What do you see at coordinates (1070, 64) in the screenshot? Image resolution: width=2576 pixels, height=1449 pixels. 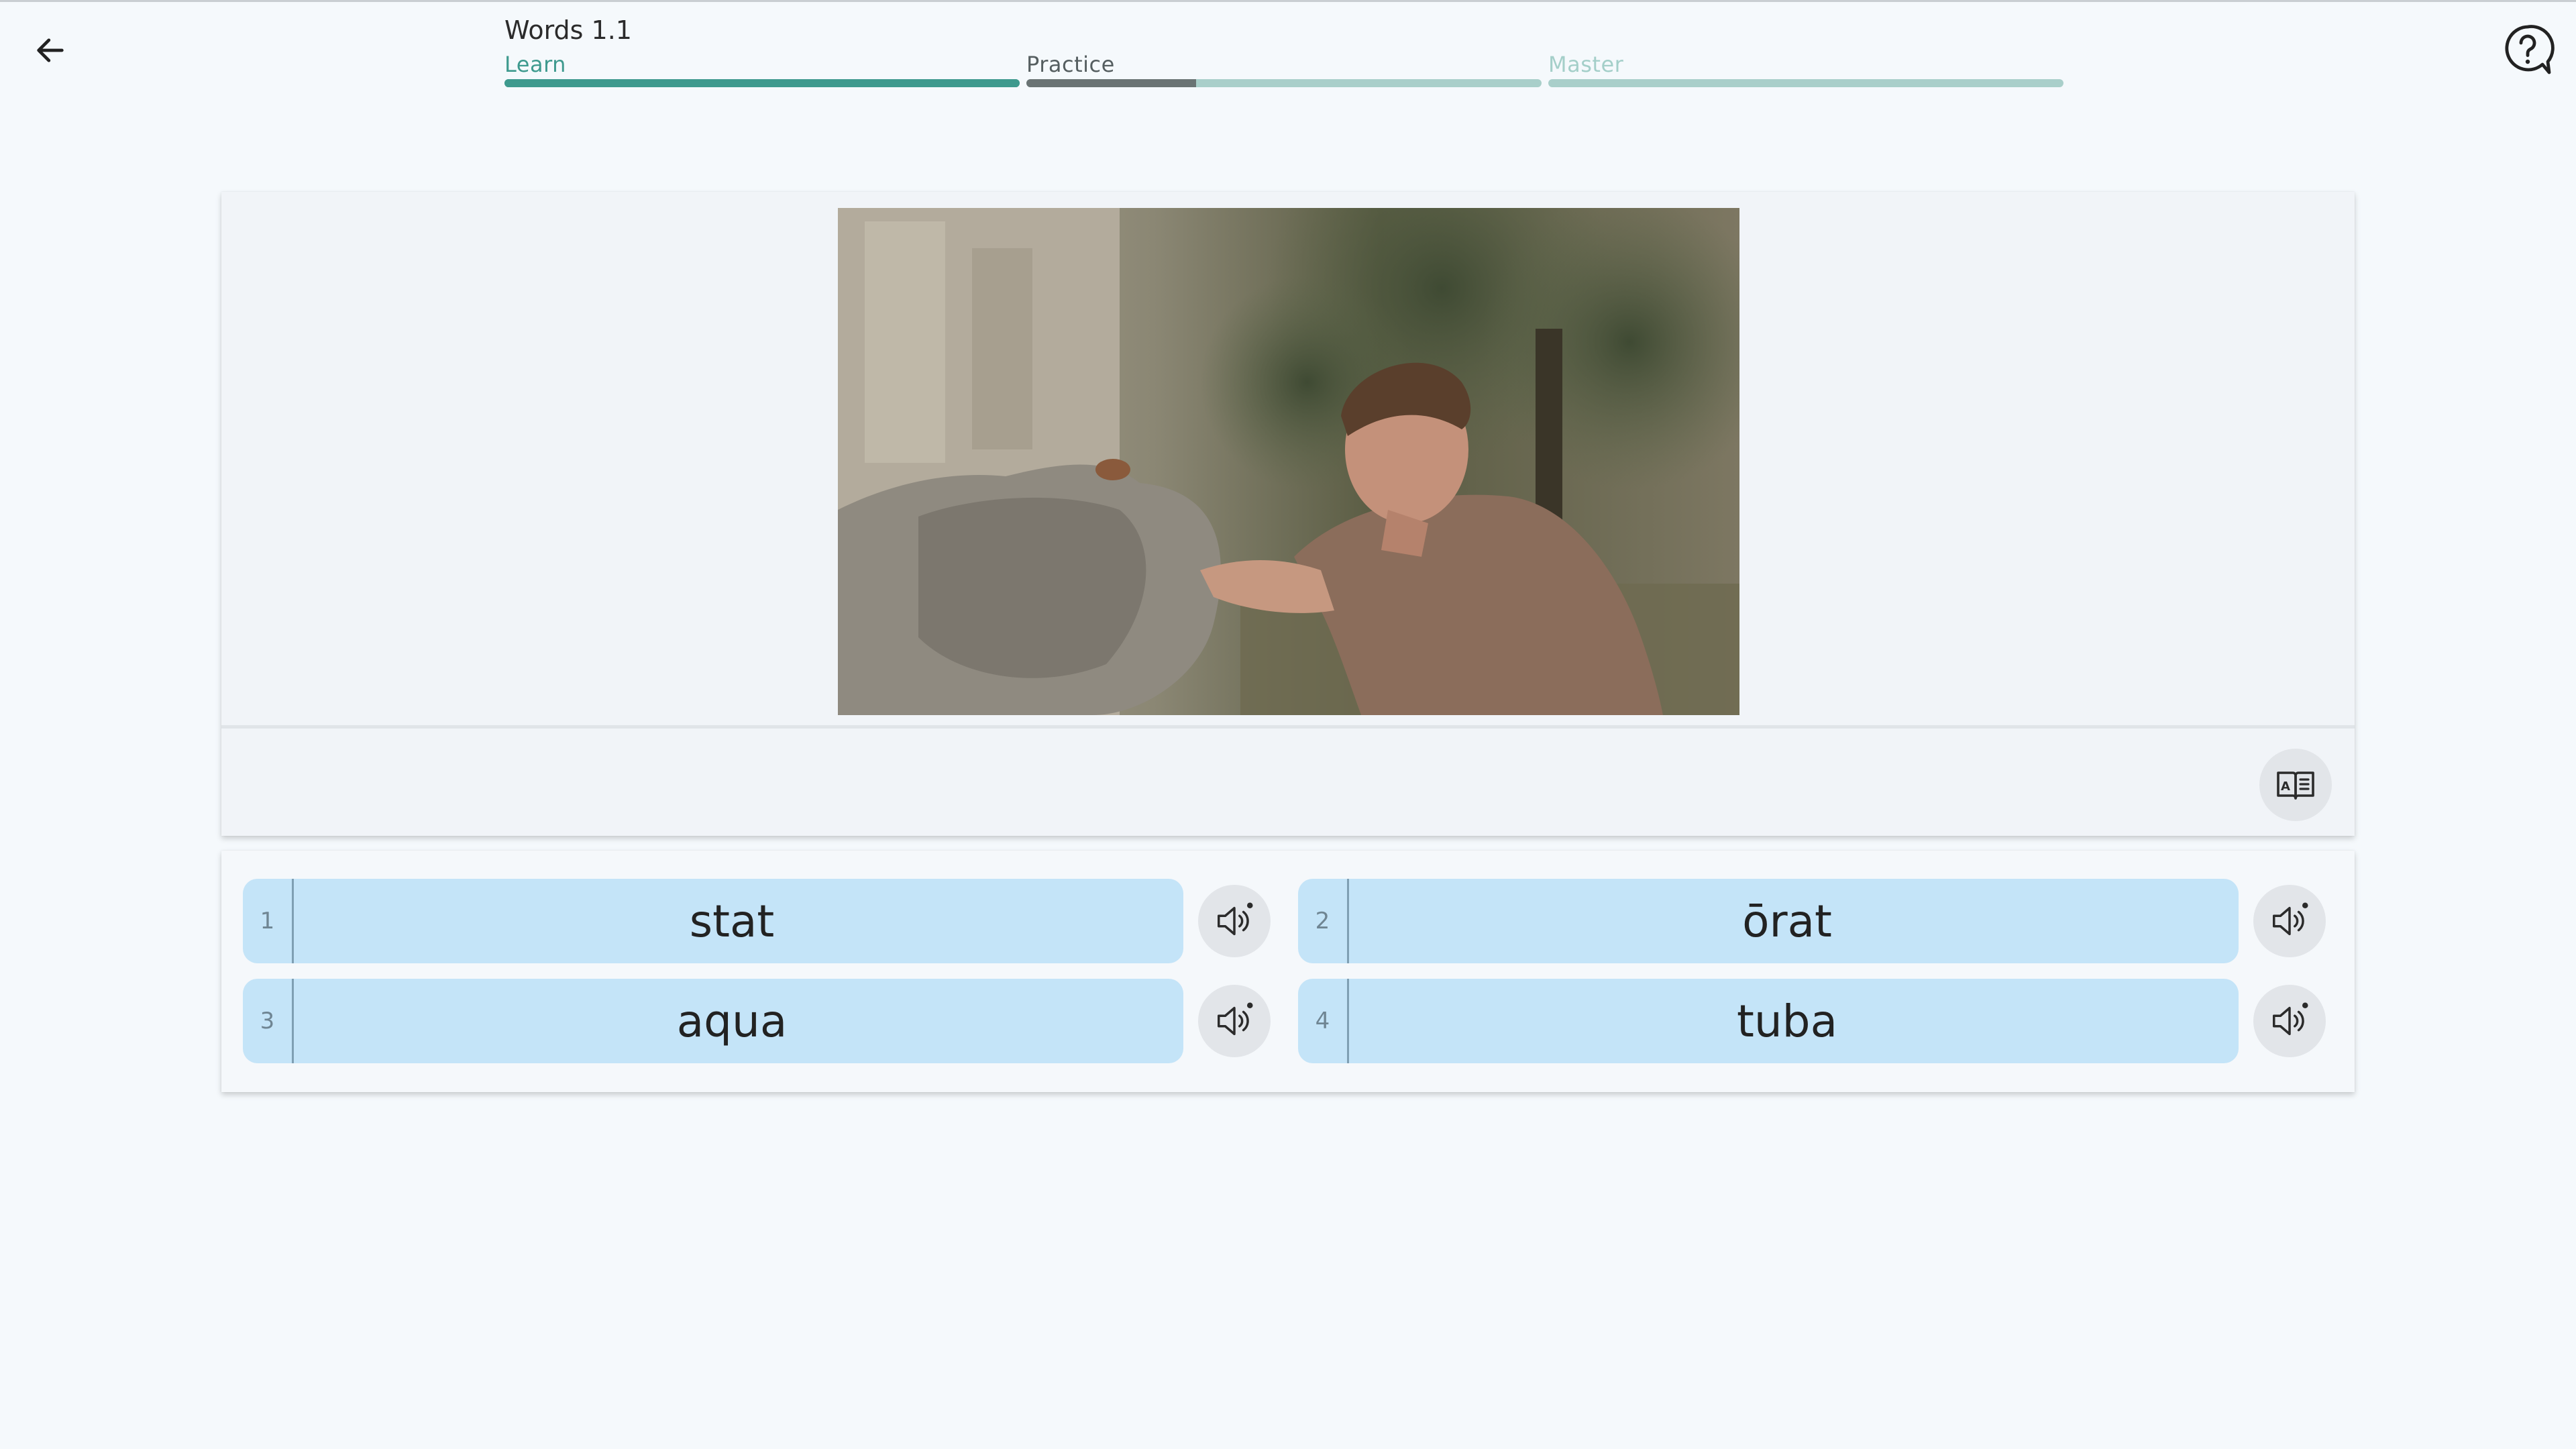 I see `stage-practice-label: Practice` at bounding box center [1070, 64].